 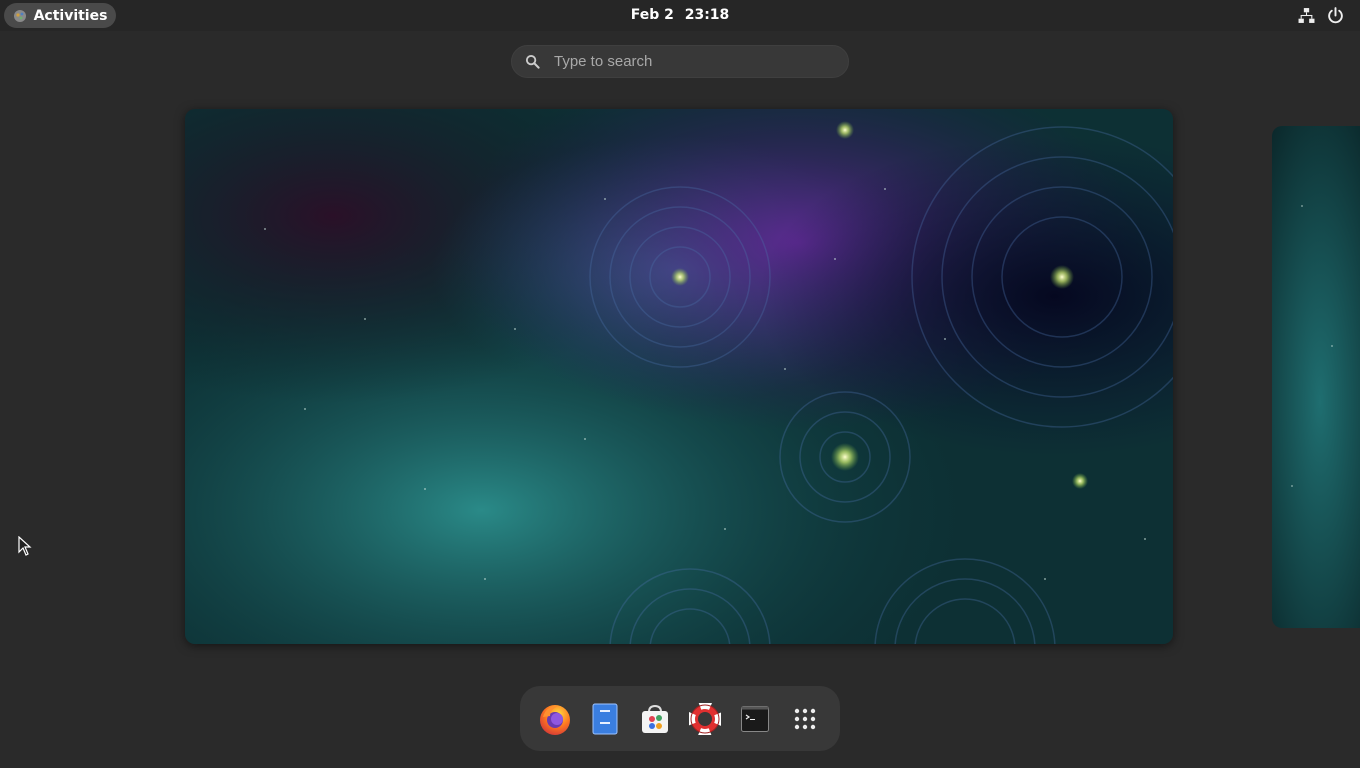 I want to click on files-icon, so click(x=605, y=718).